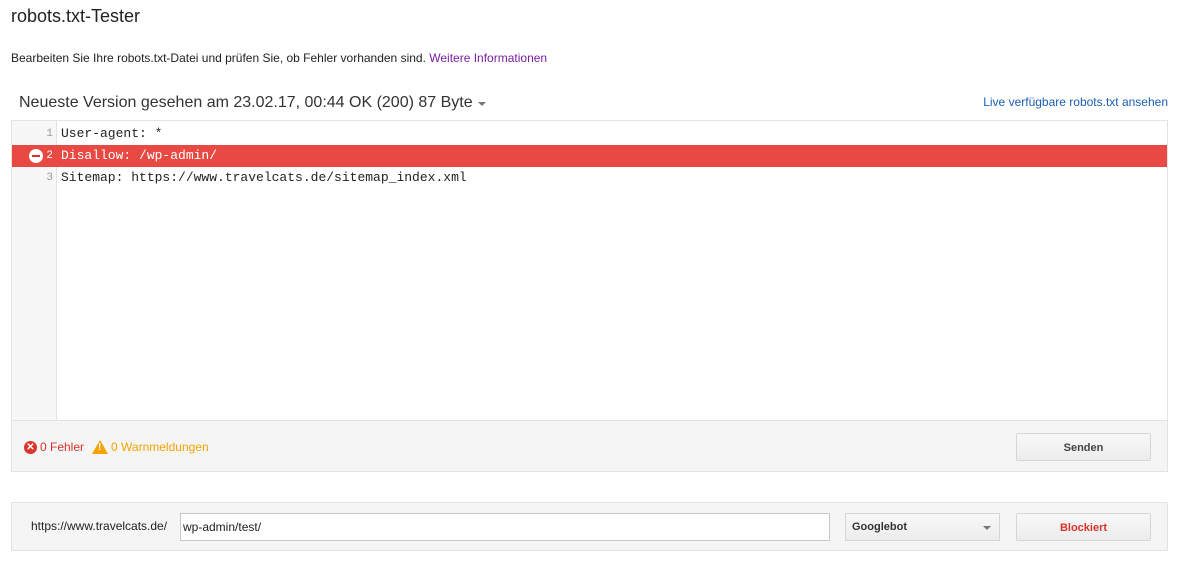 This screenshot has width=1185, height=575. I want to click on code-text: Disallow: /wp-admin/, so click(139, 155).